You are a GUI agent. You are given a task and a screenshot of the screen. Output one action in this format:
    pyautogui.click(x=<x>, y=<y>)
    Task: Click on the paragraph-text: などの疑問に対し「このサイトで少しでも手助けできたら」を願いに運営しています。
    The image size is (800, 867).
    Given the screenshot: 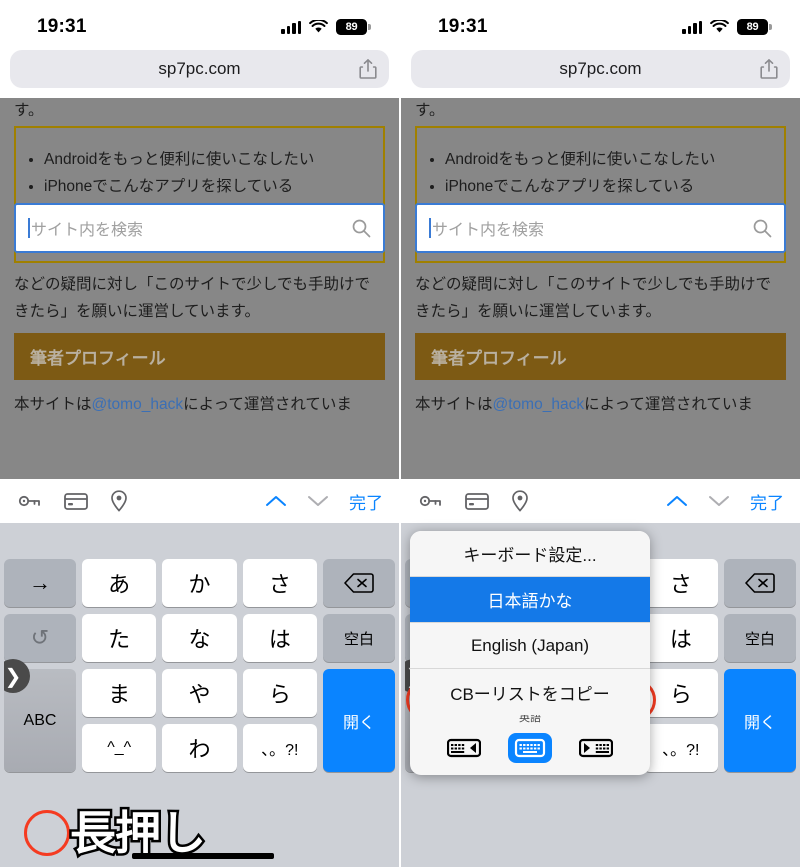 What is the action you would take?
    pyautogui.click(x=192, y=298)
    